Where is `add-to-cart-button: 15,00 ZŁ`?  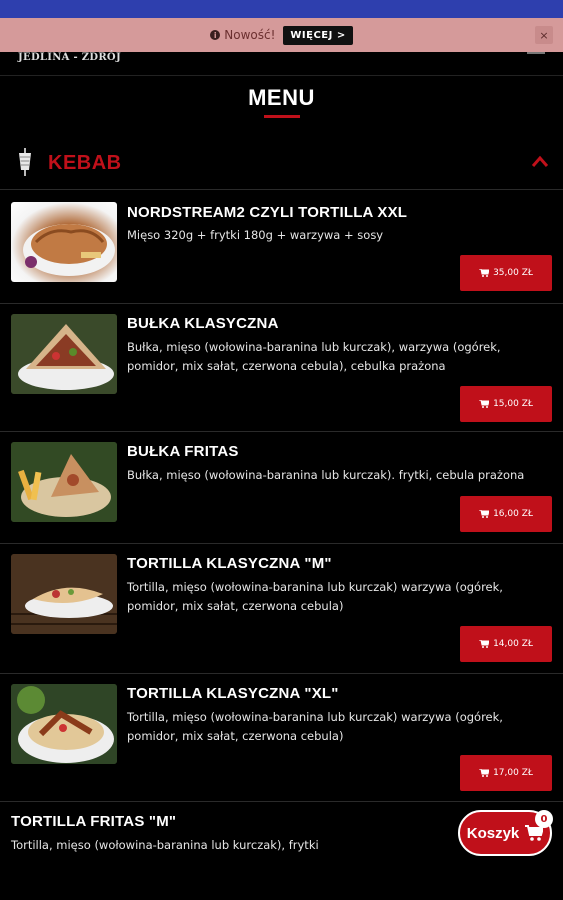
add-to-cart-button: 15,00 ZŁ is located at coordinates (506, 404).